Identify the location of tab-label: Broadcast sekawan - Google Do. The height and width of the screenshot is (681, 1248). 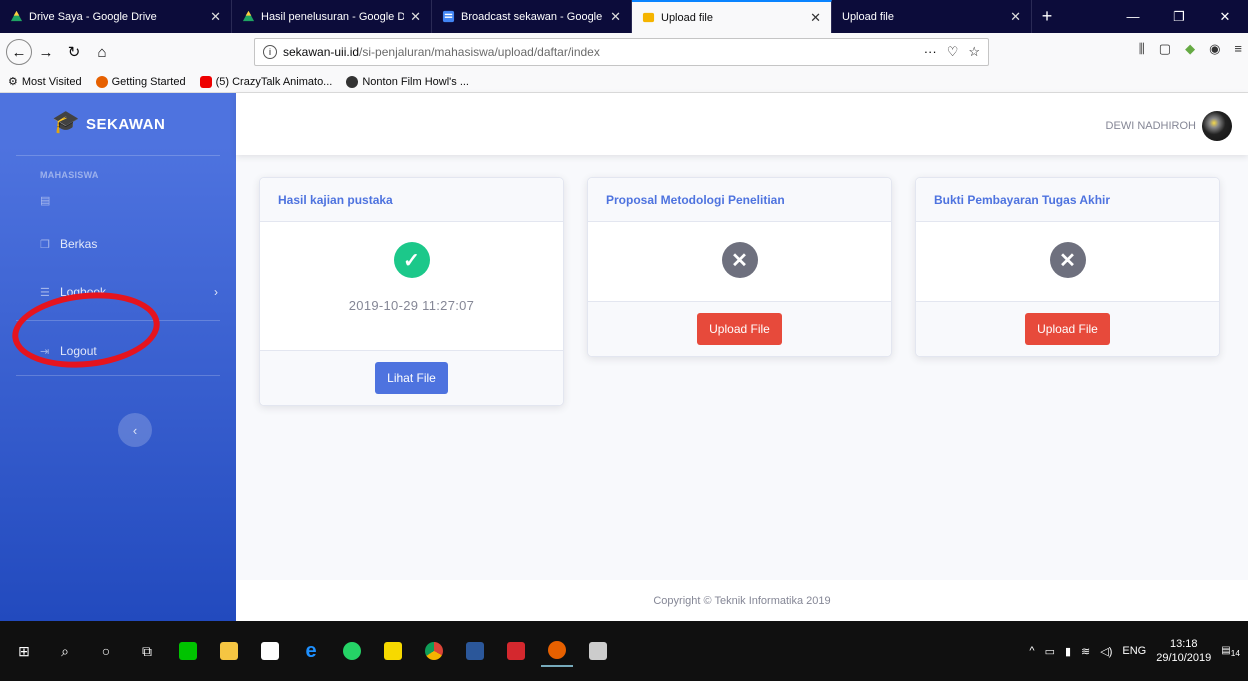
(533, 16).